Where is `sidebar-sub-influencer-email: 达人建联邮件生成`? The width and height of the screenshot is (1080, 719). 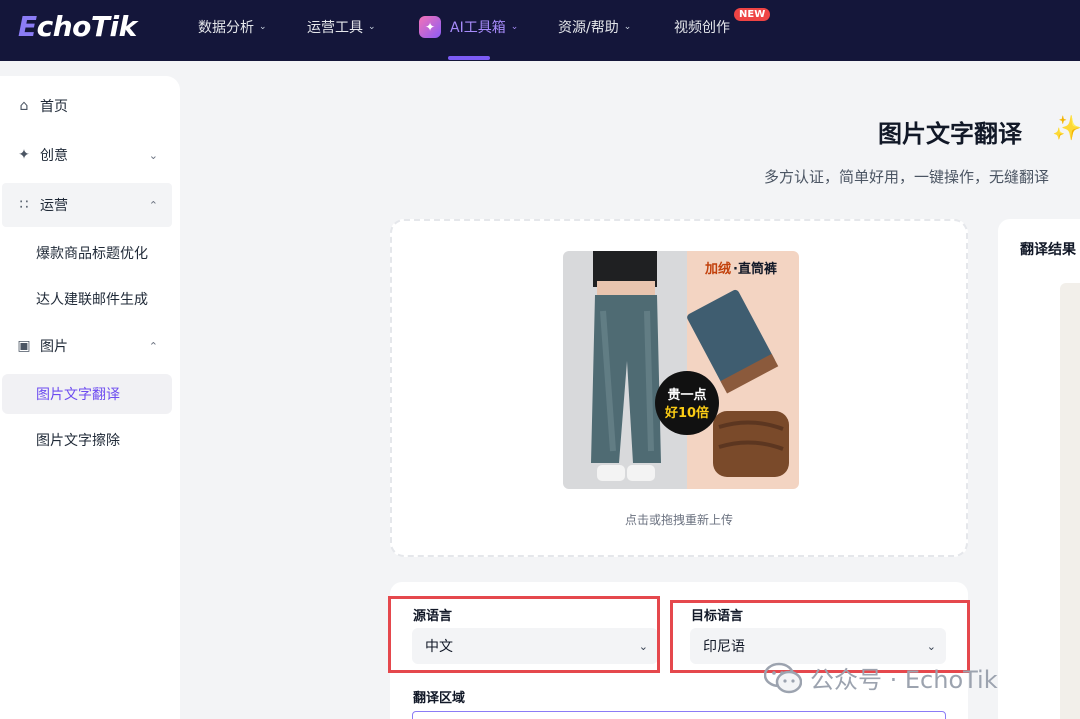 sidebar-sub-influencer-email: 达人建联邮件生成 is located at coordinates (87, 299).